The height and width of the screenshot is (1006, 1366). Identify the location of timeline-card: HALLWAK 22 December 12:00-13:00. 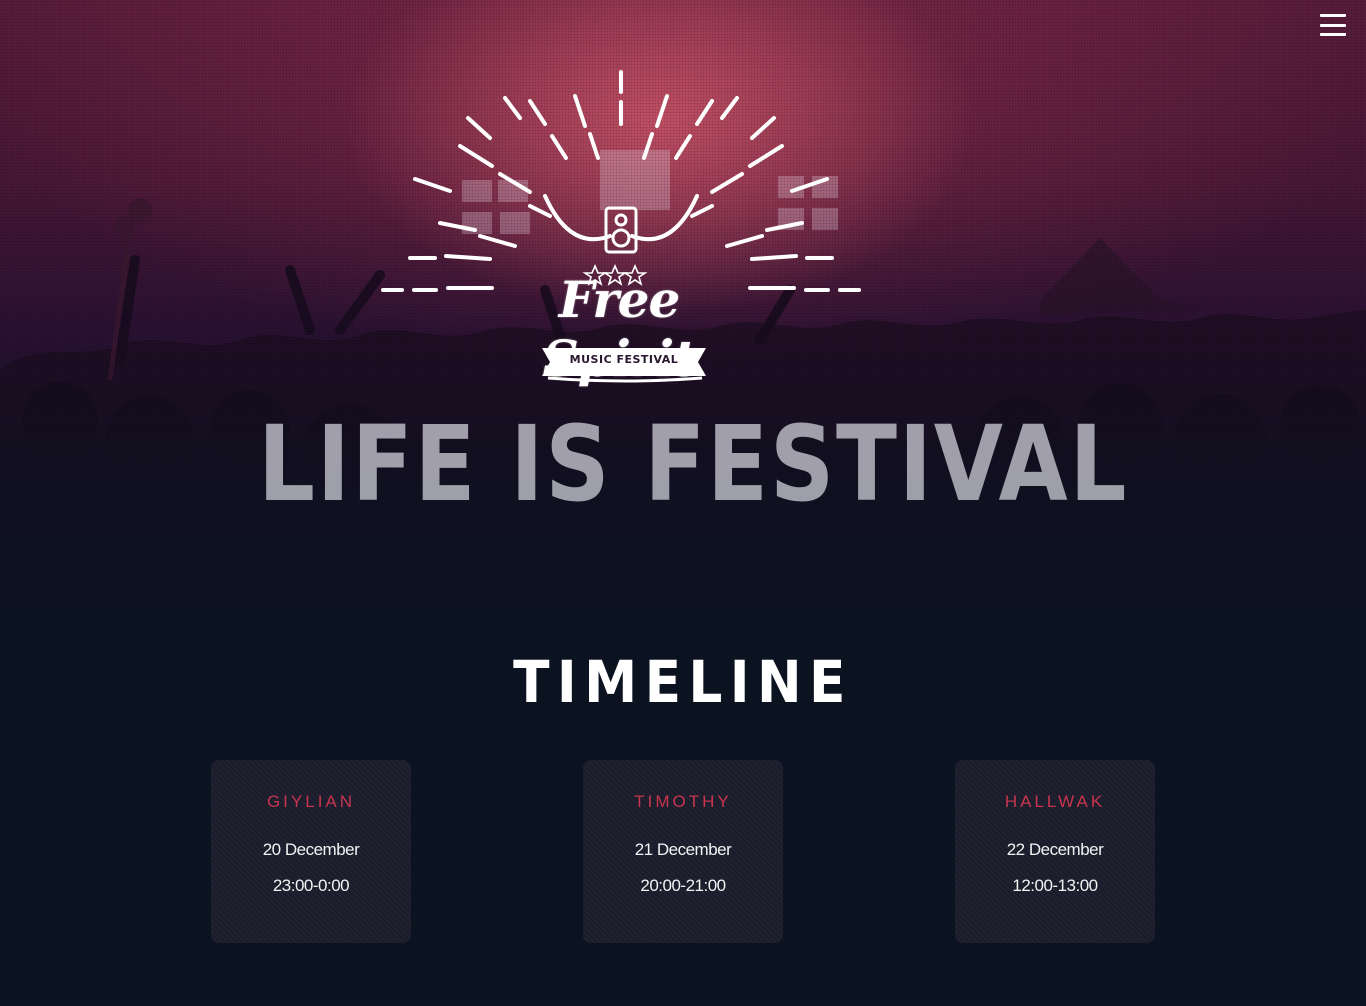
(1055, 851).